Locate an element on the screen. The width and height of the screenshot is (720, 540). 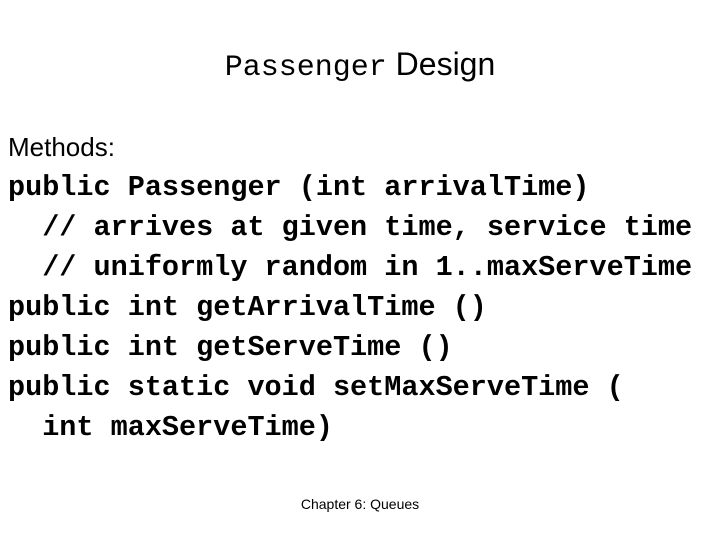
slide-title-text: Design is located at coordinates (441, 64).